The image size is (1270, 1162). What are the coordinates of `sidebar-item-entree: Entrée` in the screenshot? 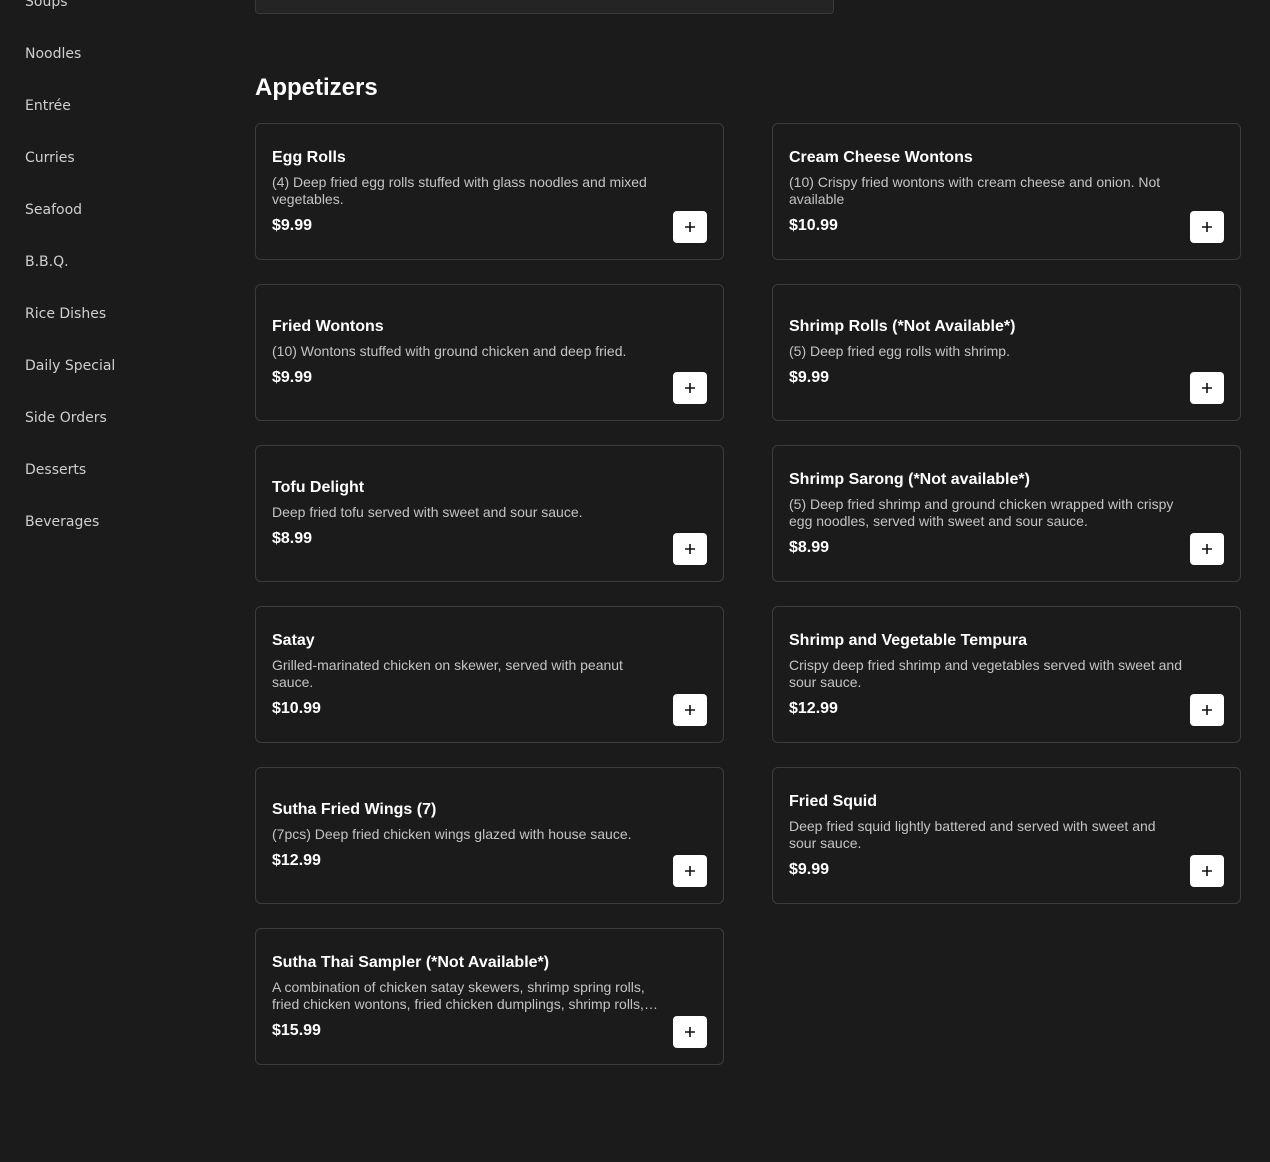 It's located at (115, 106).